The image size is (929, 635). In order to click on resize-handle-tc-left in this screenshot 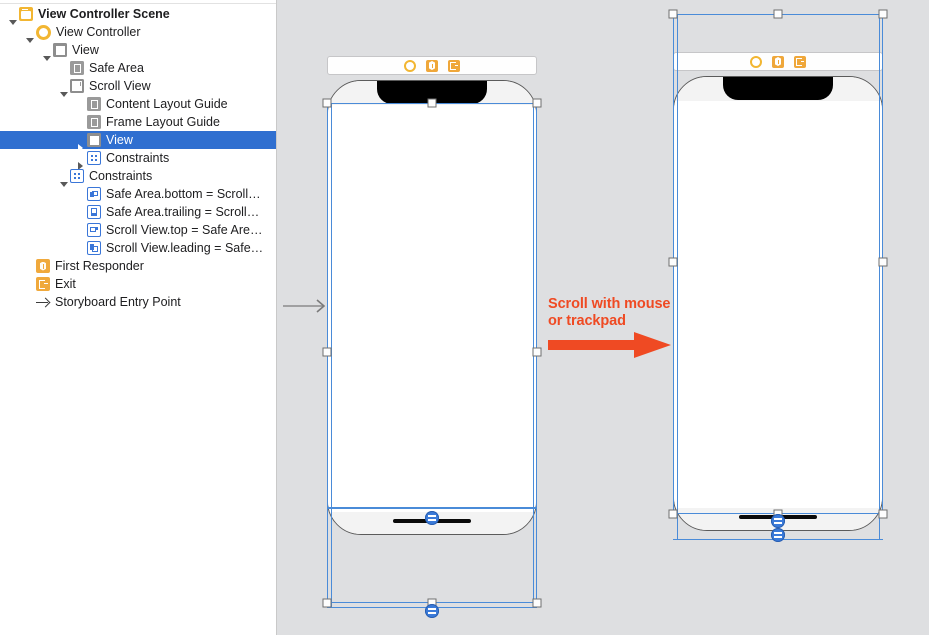, I will do `click(432, 103)`.